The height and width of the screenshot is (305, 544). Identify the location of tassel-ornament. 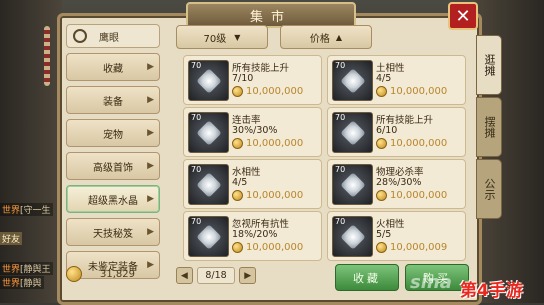
(47, 56).